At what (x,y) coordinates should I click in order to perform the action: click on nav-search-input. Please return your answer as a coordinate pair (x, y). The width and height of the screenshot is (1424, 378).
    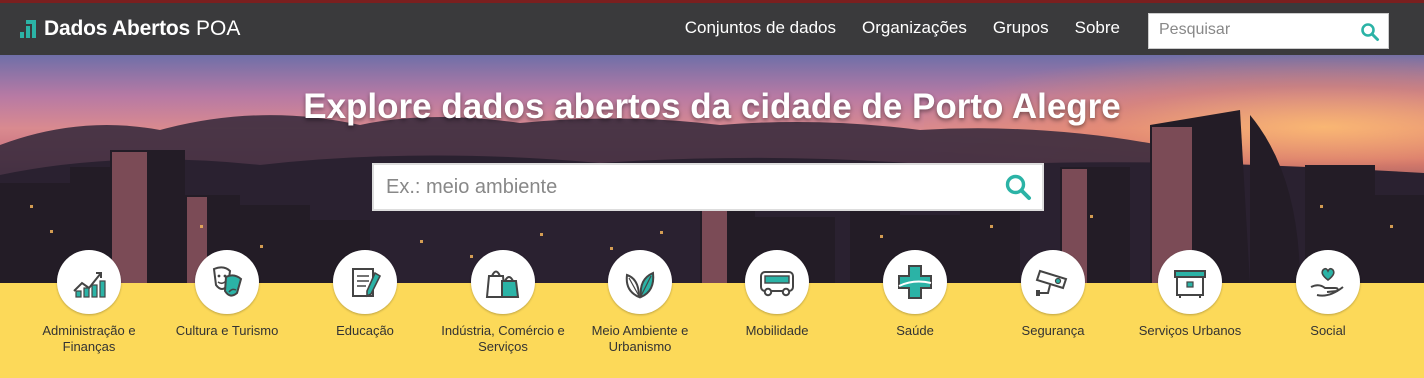
    Looking at the image, I should click on (1259, 30).